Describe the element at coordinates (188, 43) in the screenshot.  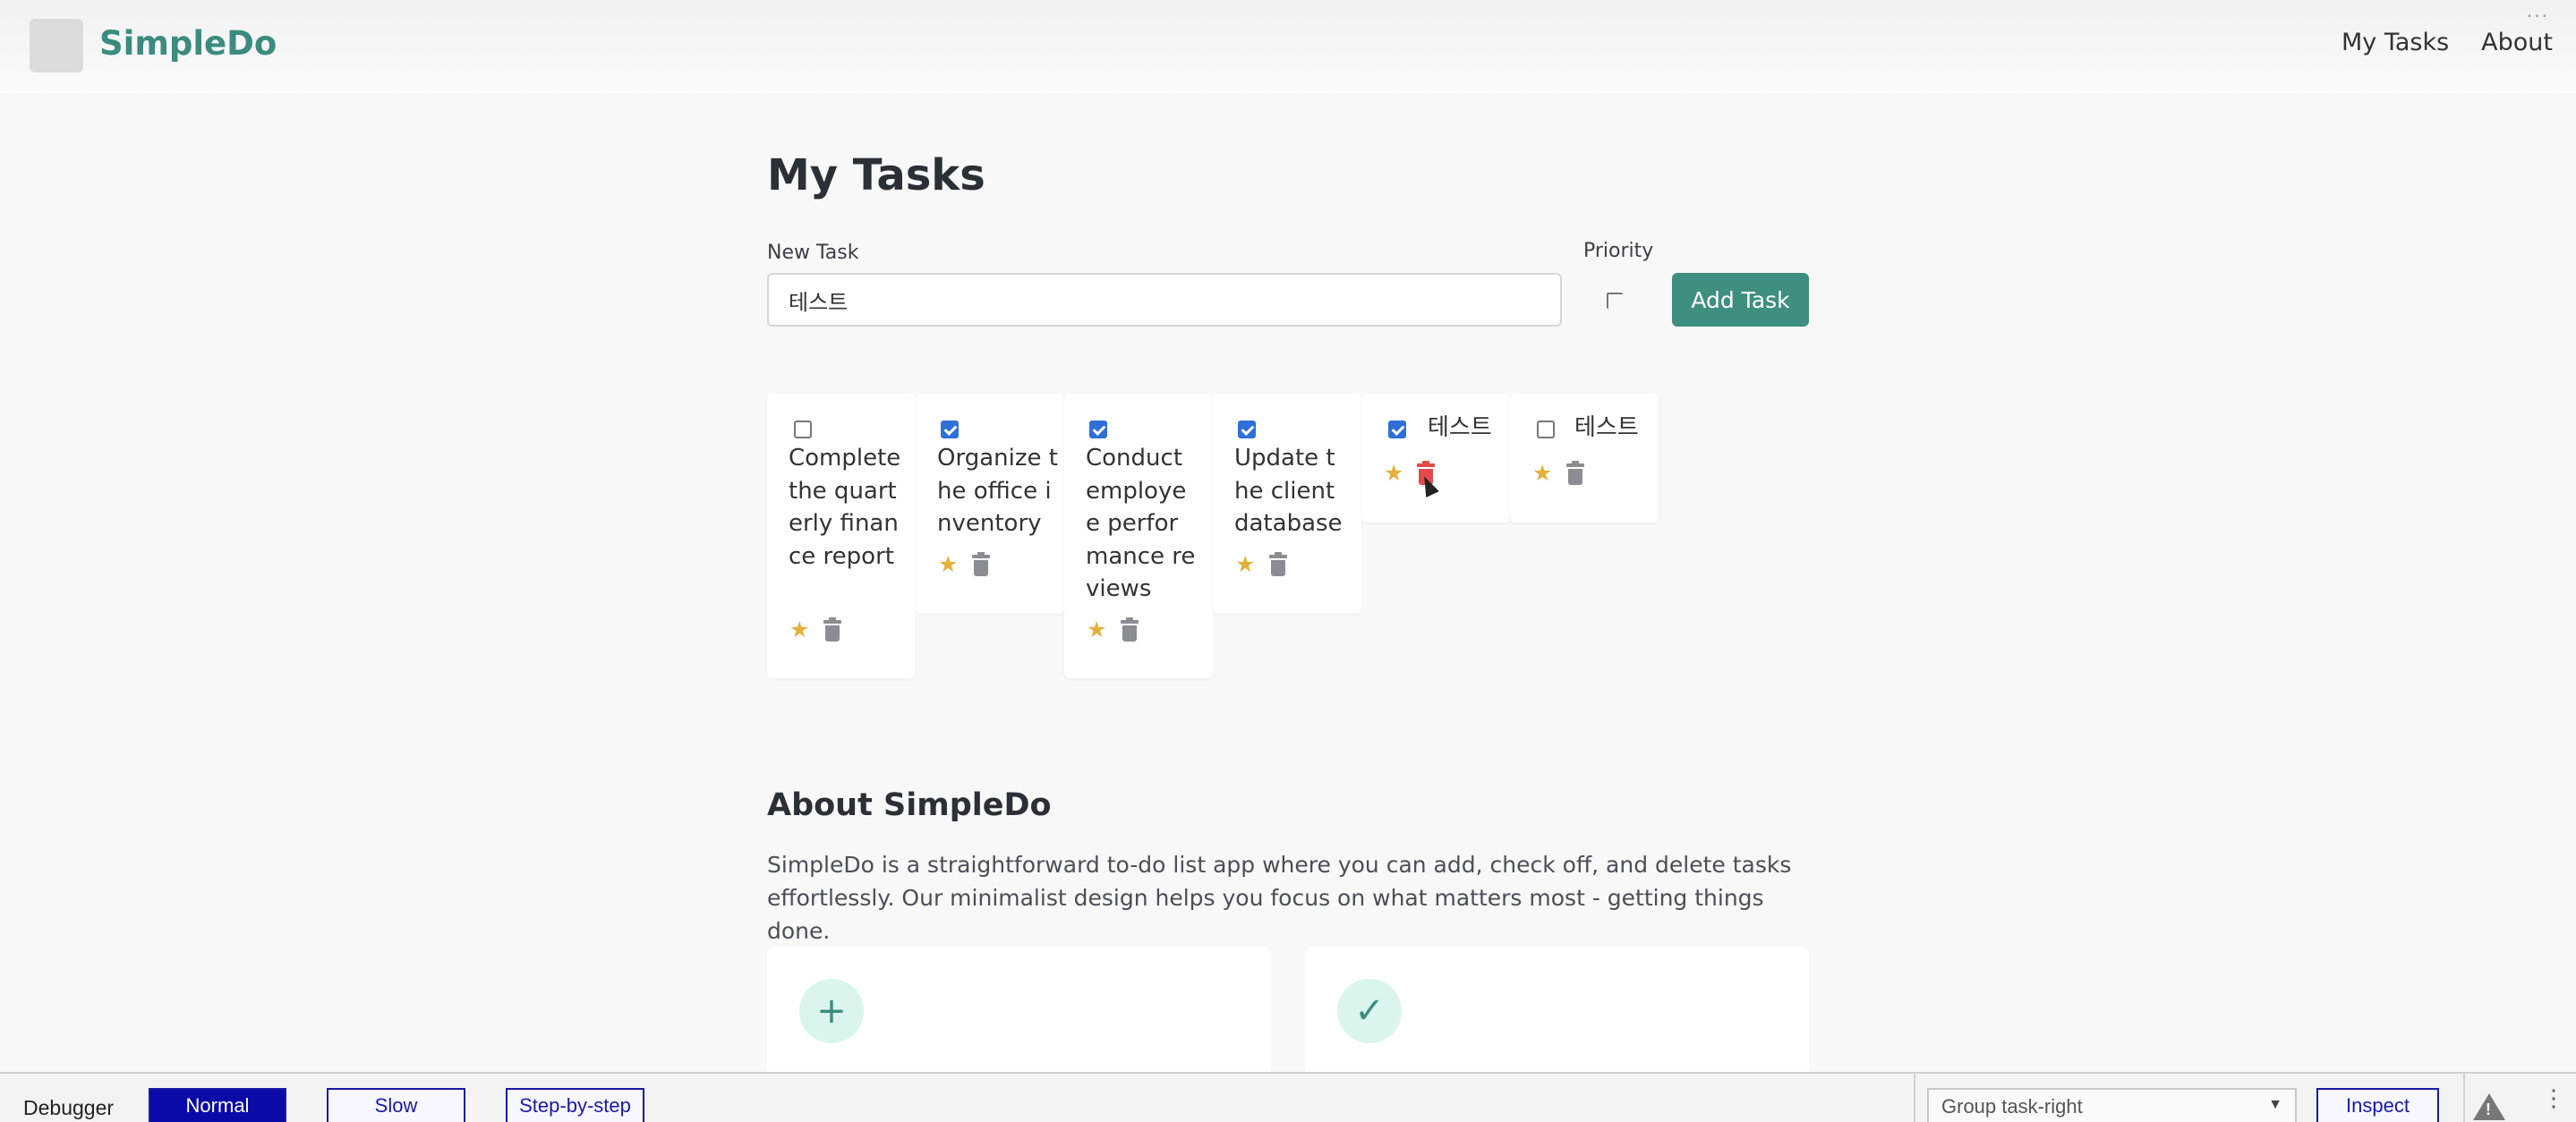
I see `brand-name: SimpleDo` at that location.